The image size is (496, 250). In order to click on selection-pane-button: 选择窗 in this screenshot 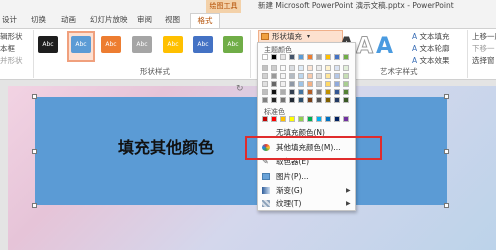, I will do `click(483, 60)`.